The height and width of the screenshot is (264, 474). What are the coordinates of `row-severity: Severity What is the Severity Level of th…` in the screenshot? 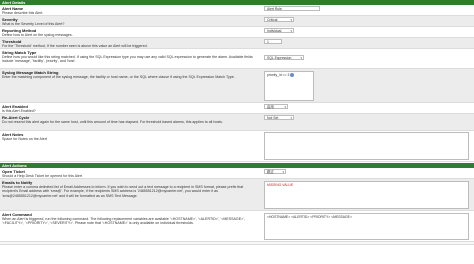 It's located at (237, 21).